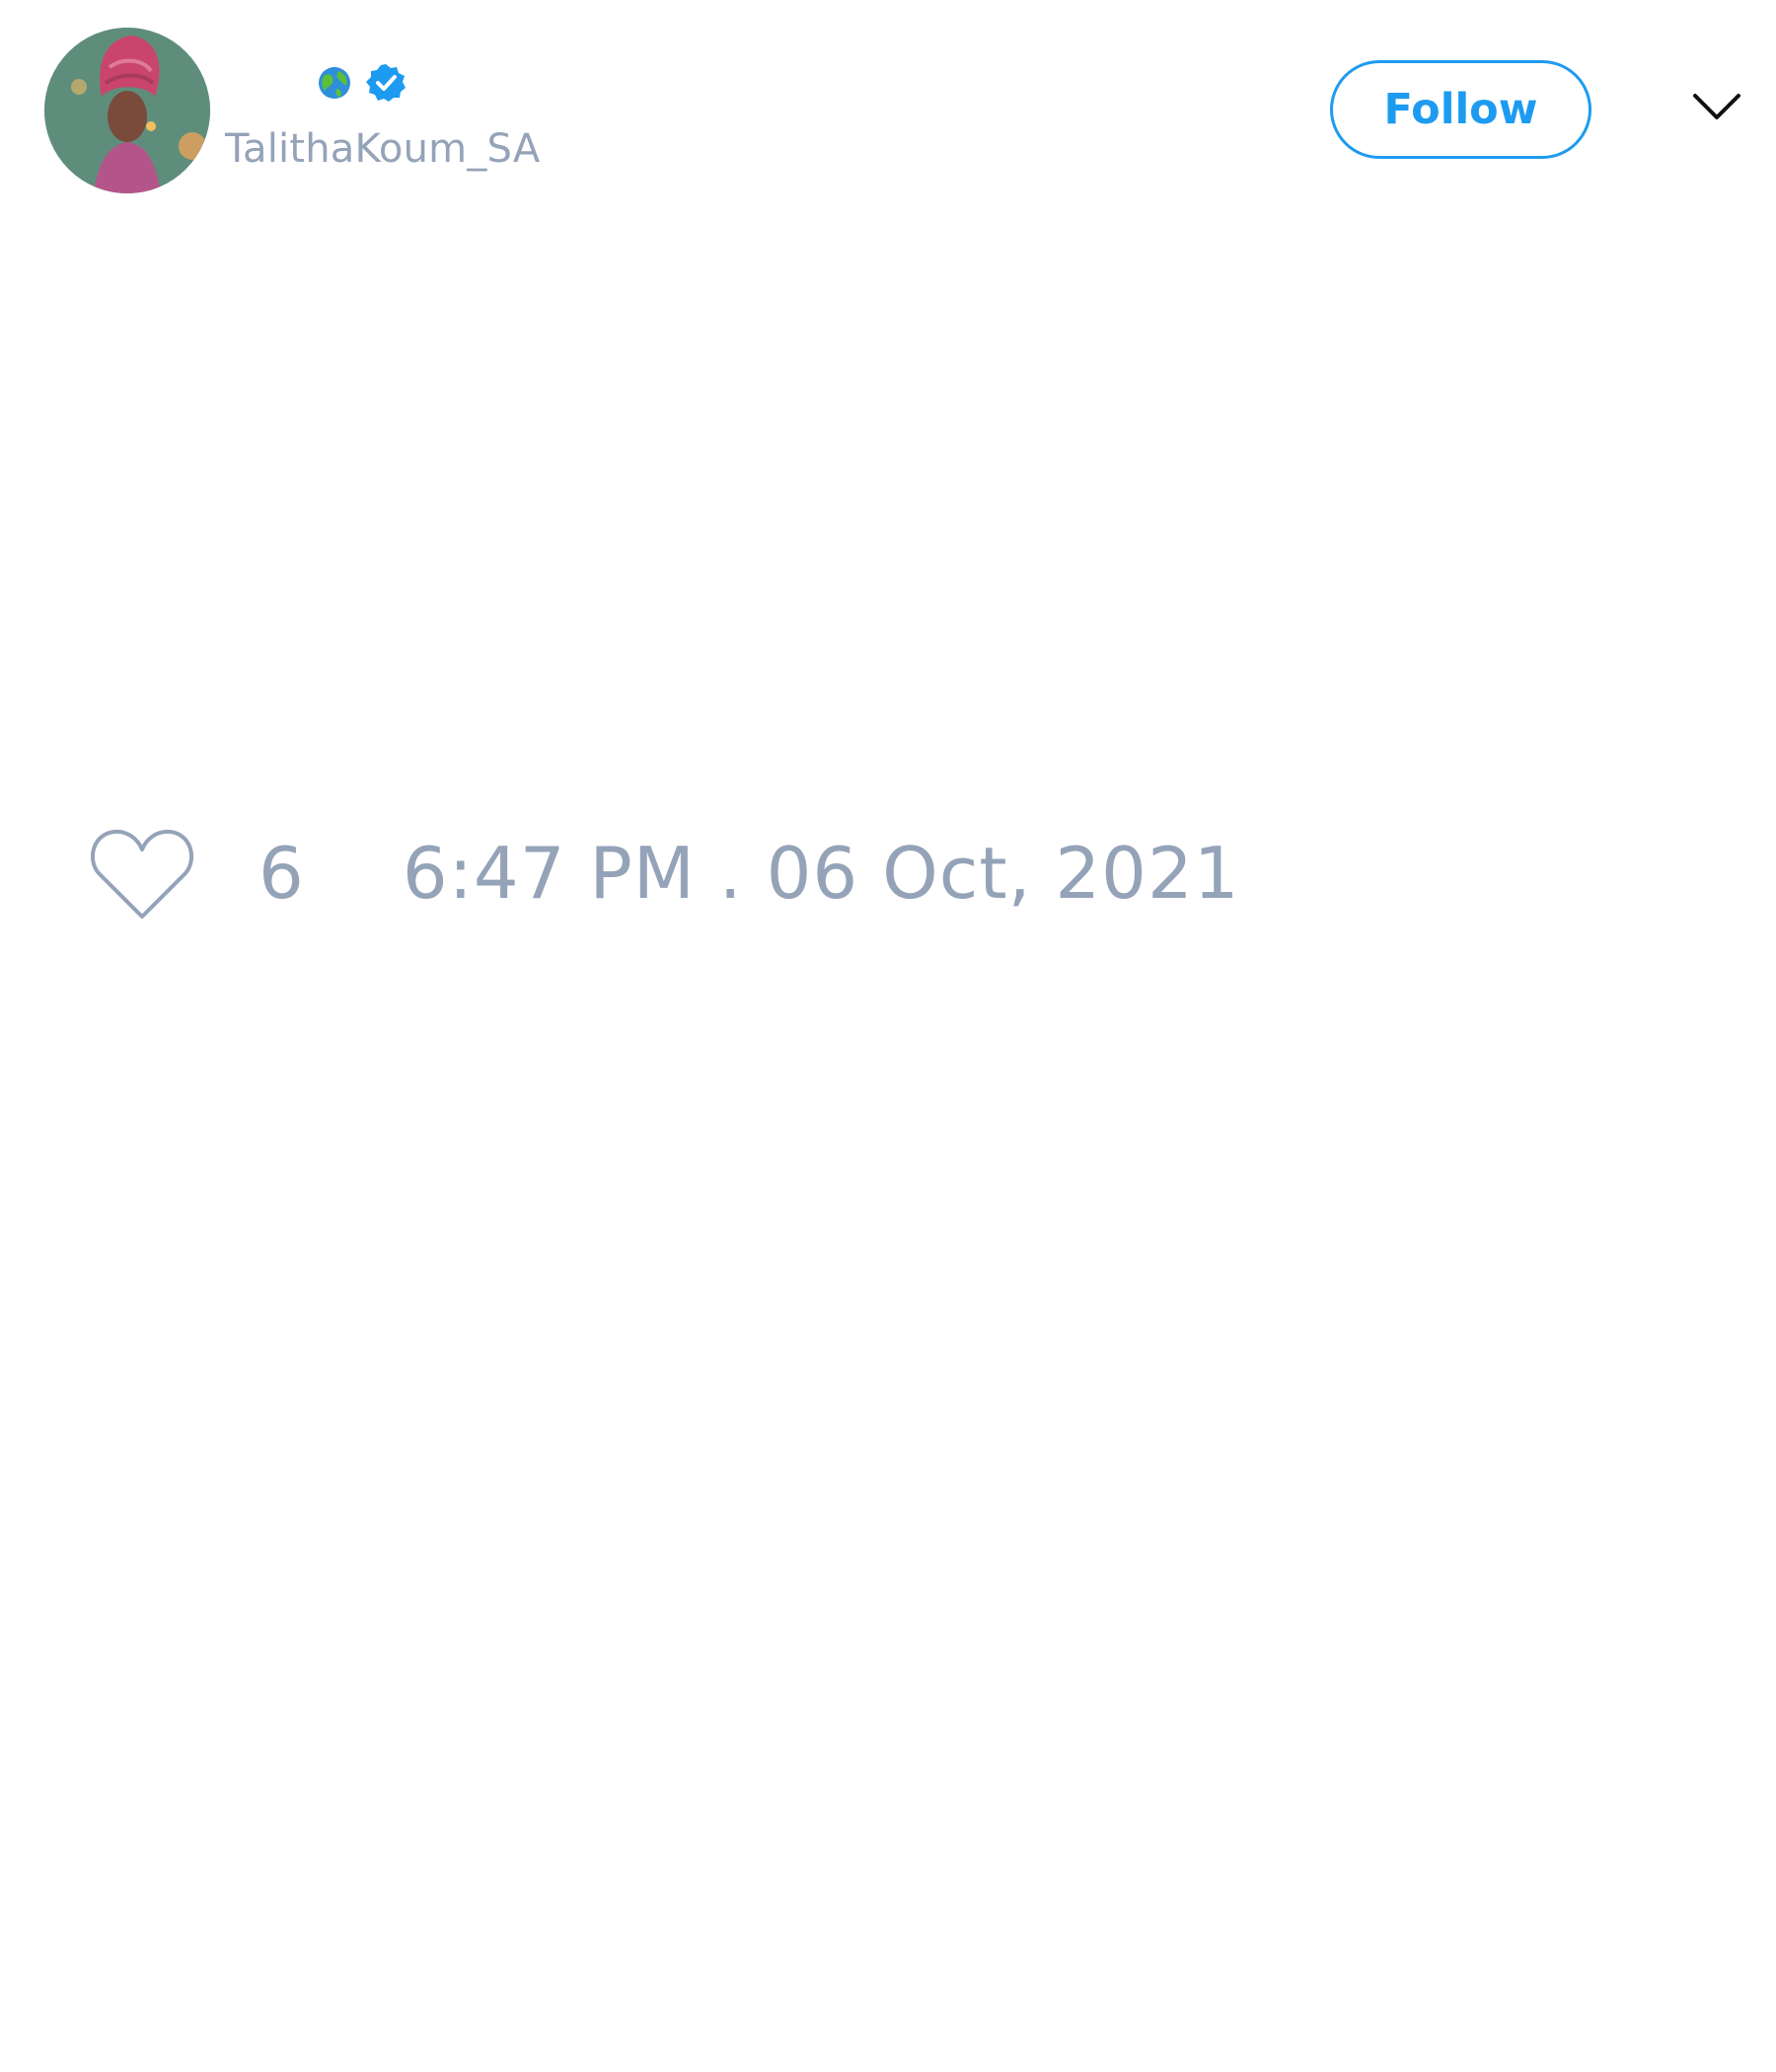  I want to click on tweet-stats: 6 6:47 PM . 06 Oct, 2021, so click(665, 873).